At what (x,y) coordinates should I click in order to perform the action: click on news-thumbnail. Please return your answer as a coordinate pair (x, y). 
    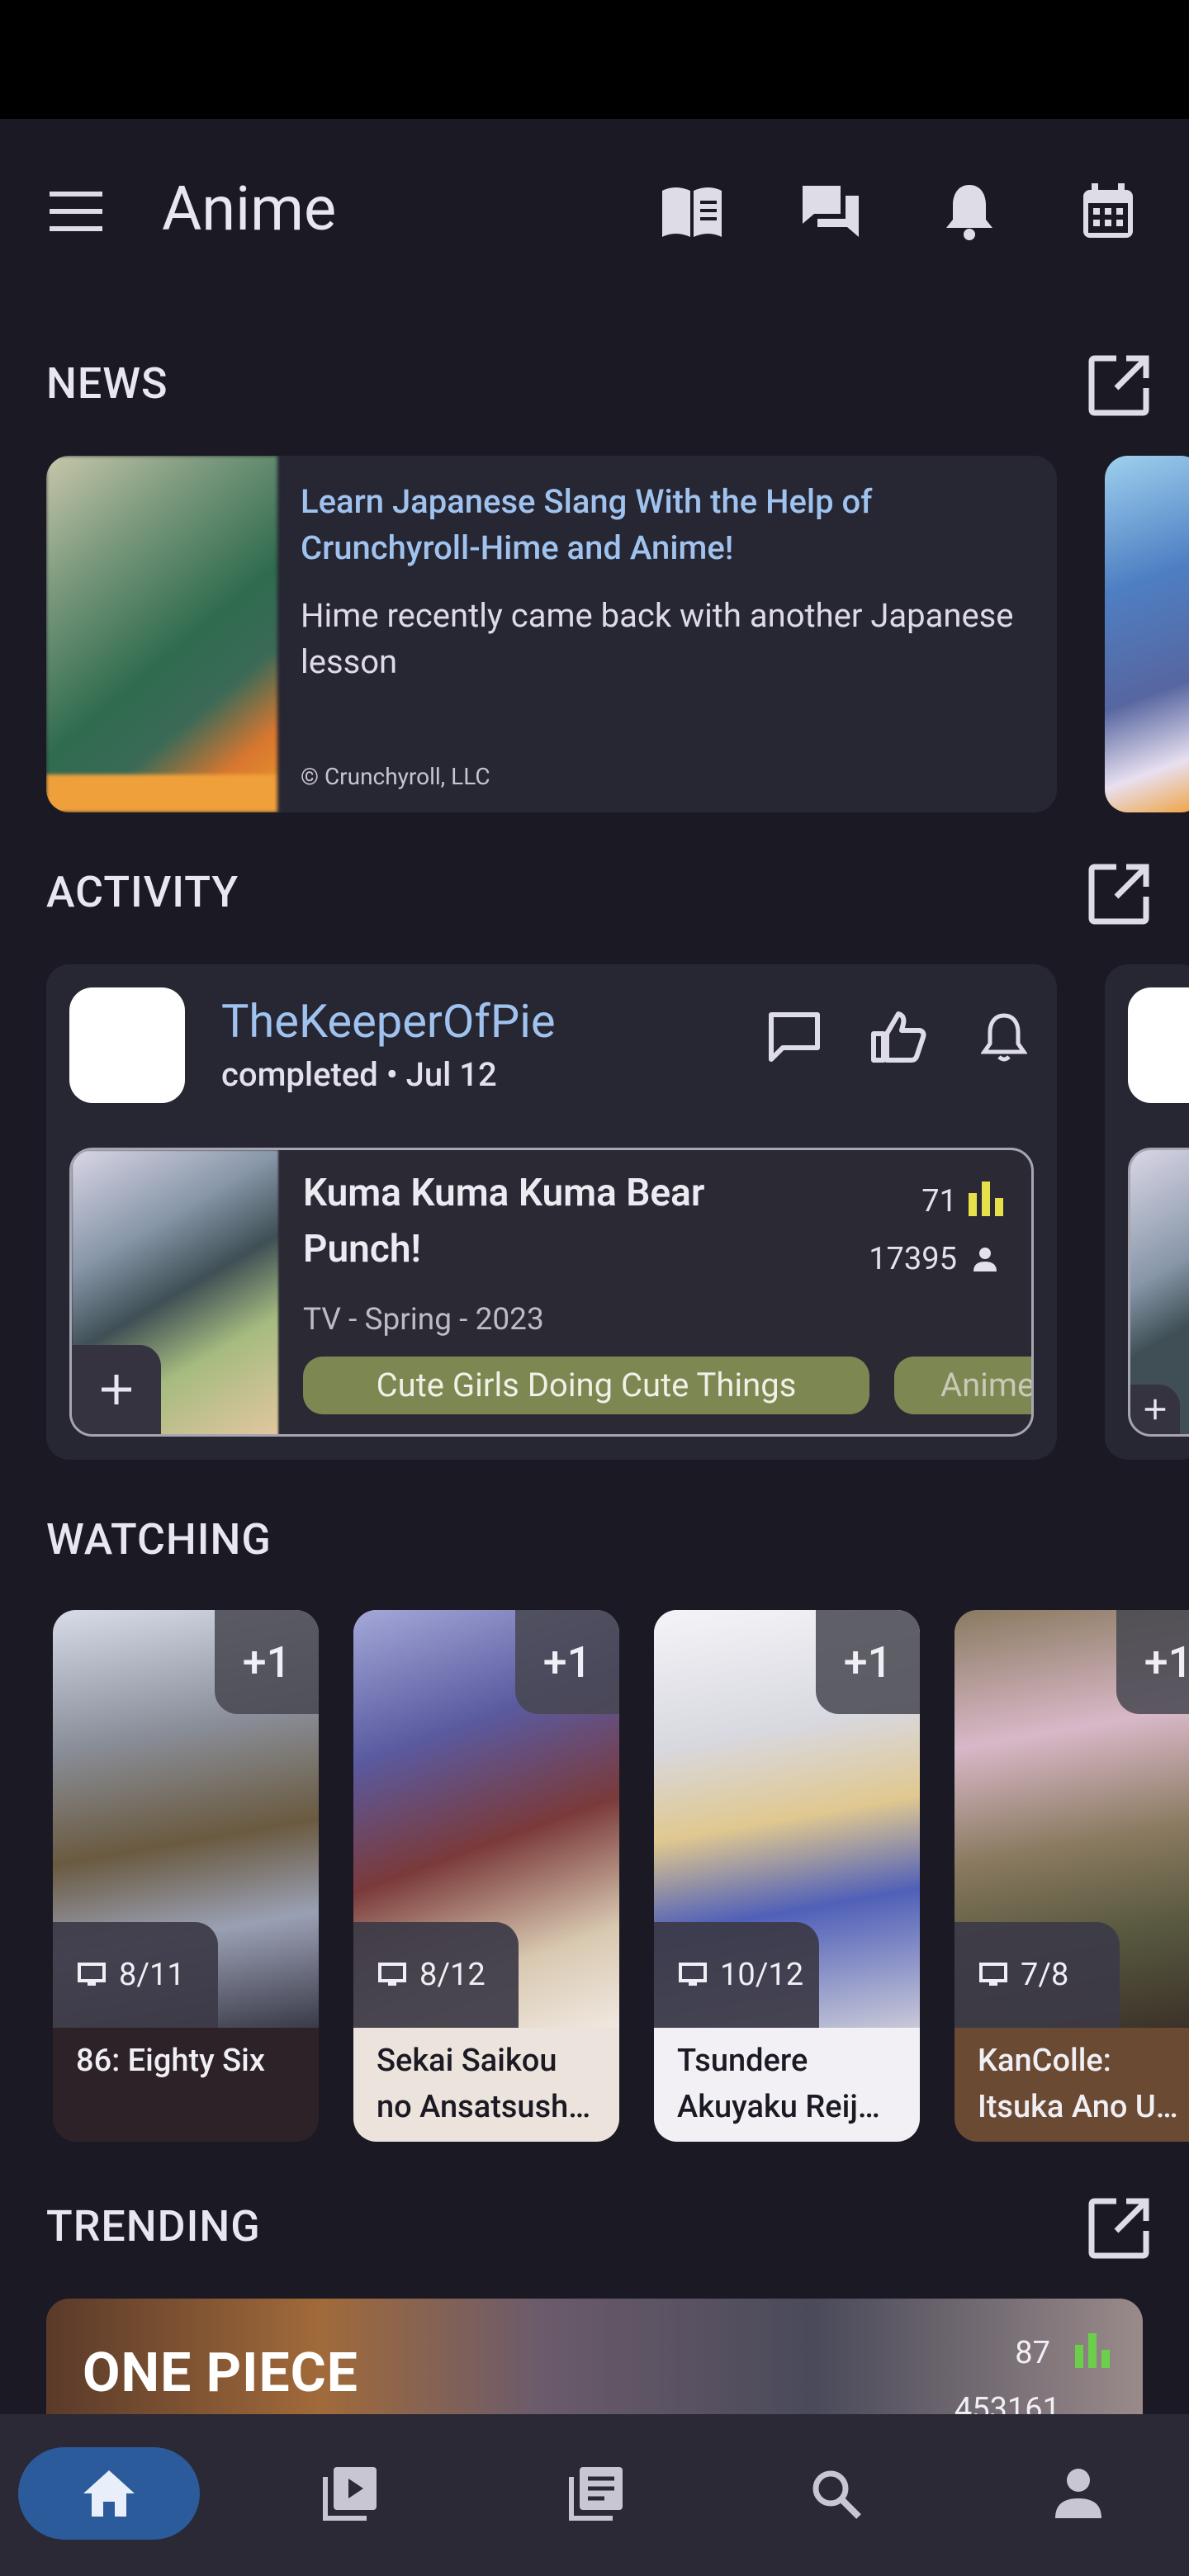
    Looking at the image, I should click on (161, 634).